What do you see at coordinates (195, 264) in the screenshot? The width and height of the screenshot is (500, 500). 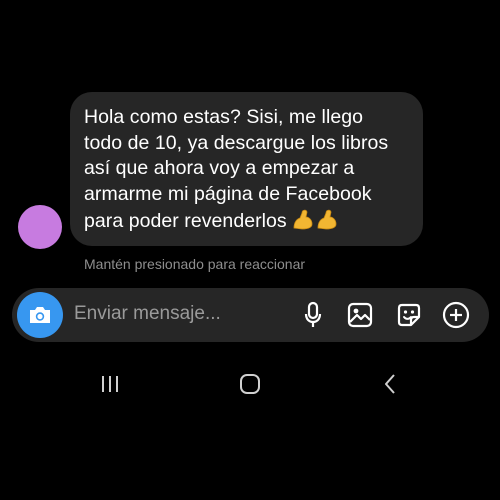 I see `react-hint: Mantén presionado para reaccionar` at bounding box center [195, 264].